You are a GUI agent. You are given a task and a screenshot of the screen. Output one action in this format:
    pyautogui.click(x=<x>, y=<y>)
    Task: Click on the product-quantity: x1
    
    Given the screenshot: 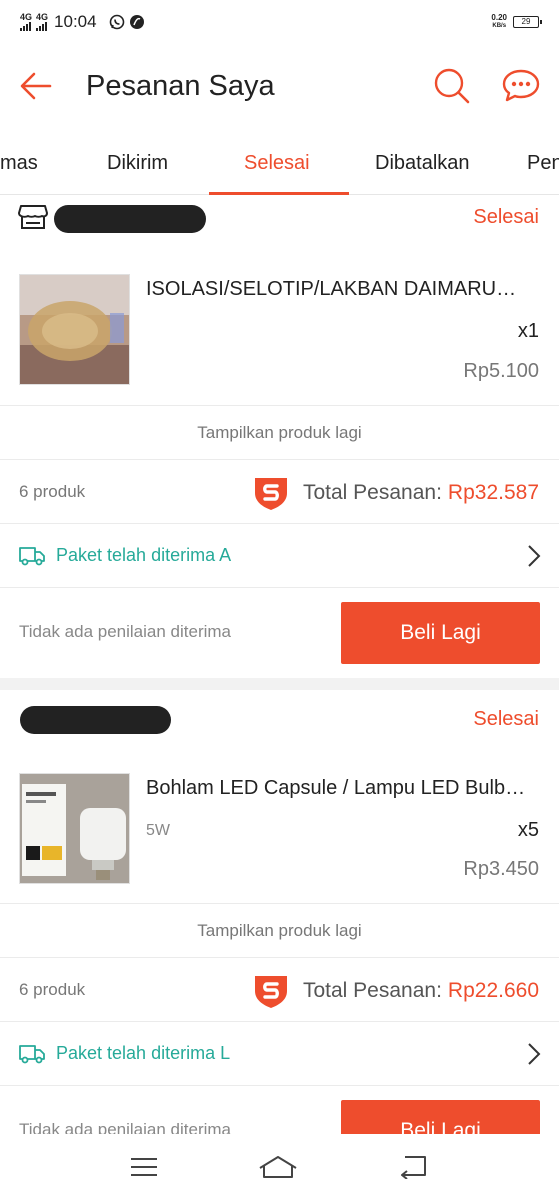 What is the action you would take?
    pyautogui.click(x=528, y=331)
    